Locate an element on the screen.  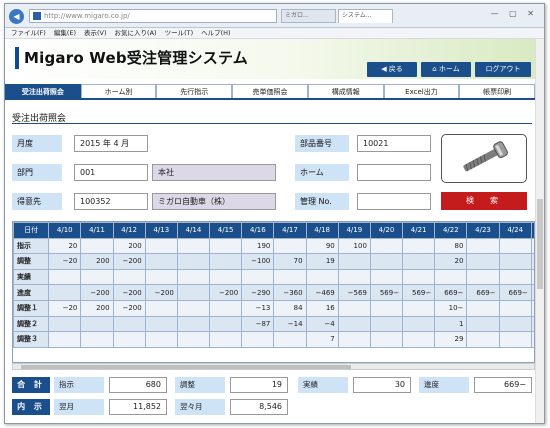
grid-cell: −469 is located at coordinates (322, 292).